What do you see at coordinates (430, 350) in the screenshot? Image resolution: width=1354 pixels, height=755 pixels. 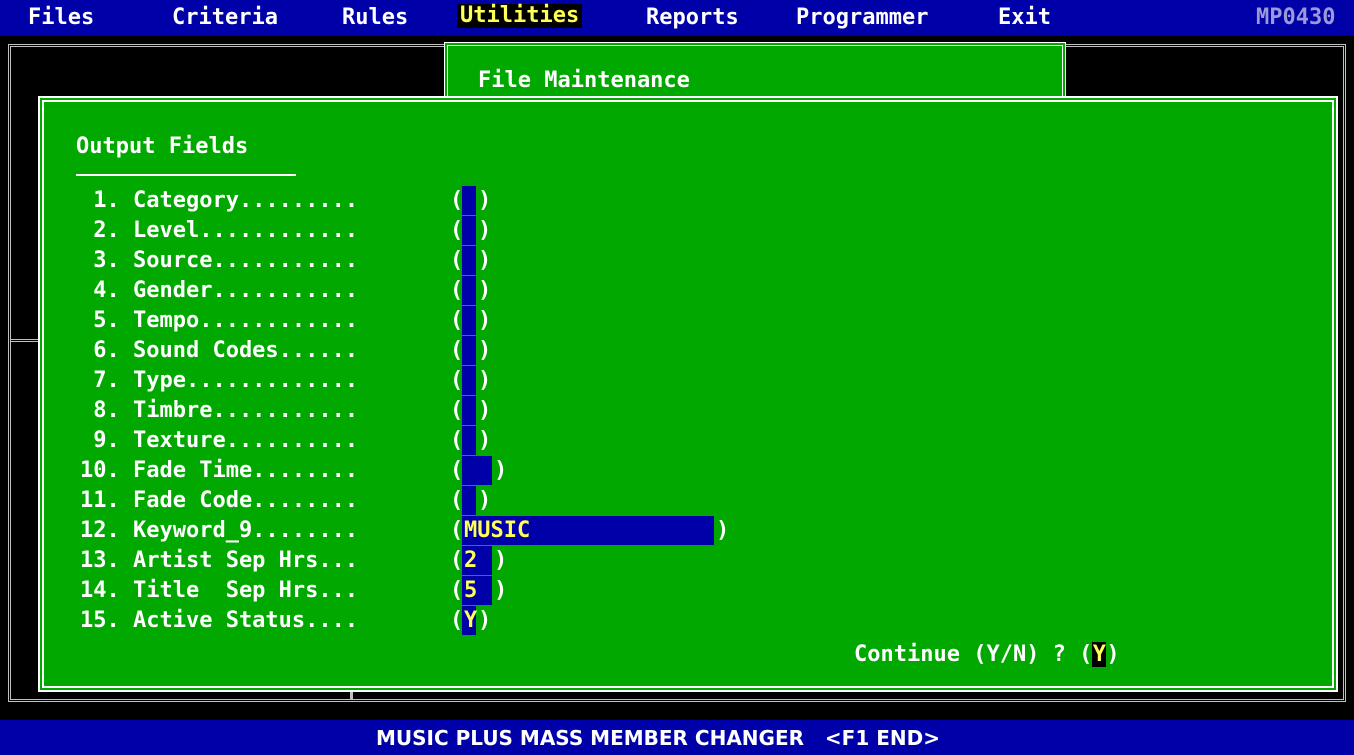 I see `field-row: 6. Sound Codes...... ( )` at bounding box center [430, 350].